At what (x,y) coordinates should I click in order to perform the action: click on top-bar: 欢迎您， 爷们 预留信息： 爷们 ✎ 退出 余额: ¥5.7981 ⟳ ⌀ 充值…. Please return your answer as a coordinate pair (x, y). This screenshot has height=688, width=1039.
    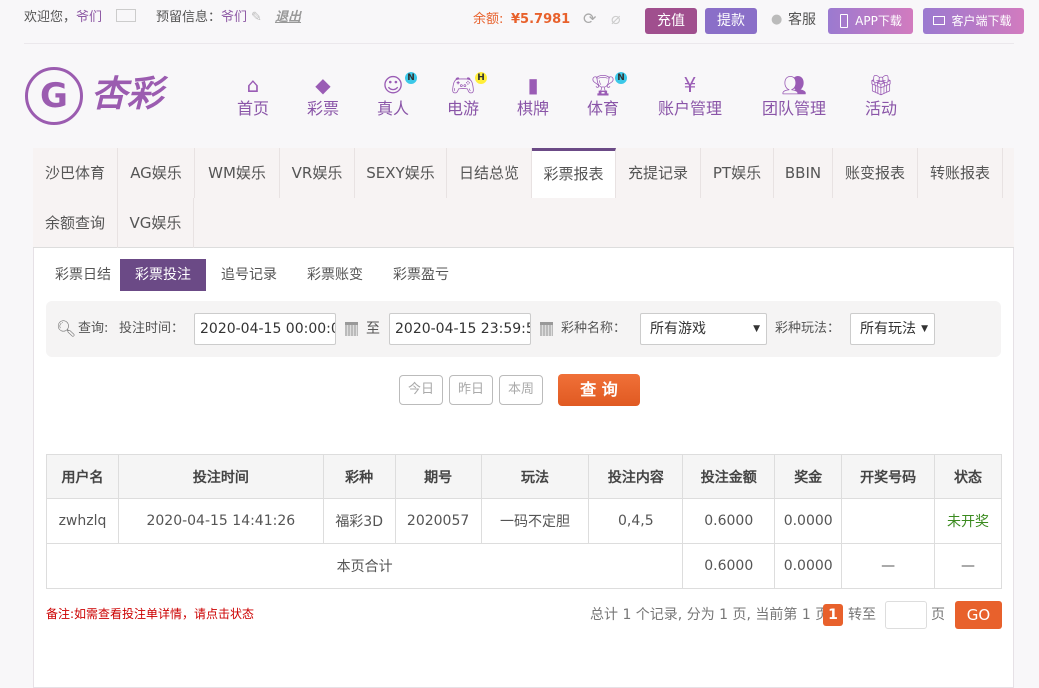
    Looking at the image, I should click on (519, 21).